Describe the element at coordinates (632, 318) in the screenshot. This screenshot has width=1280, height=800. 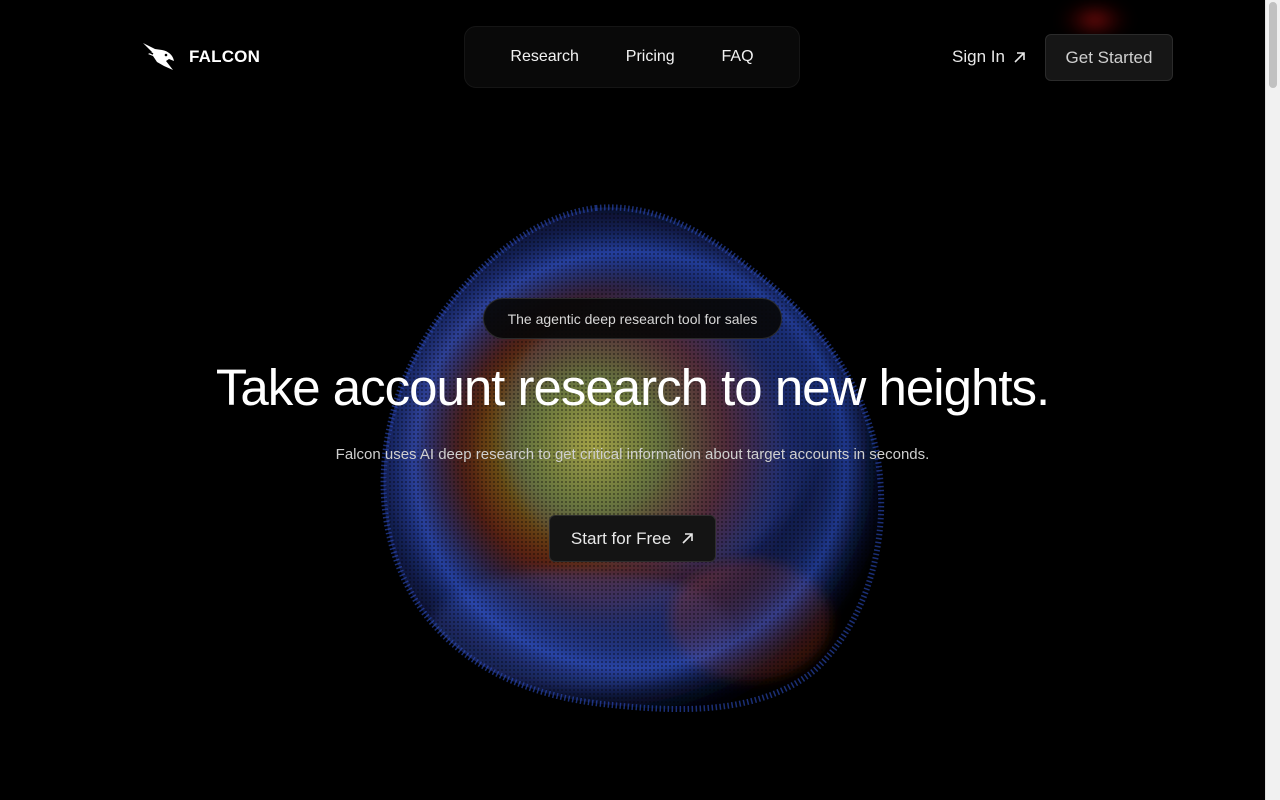
I see `hero-badge: The agentic deep research tool for sales` at that location.